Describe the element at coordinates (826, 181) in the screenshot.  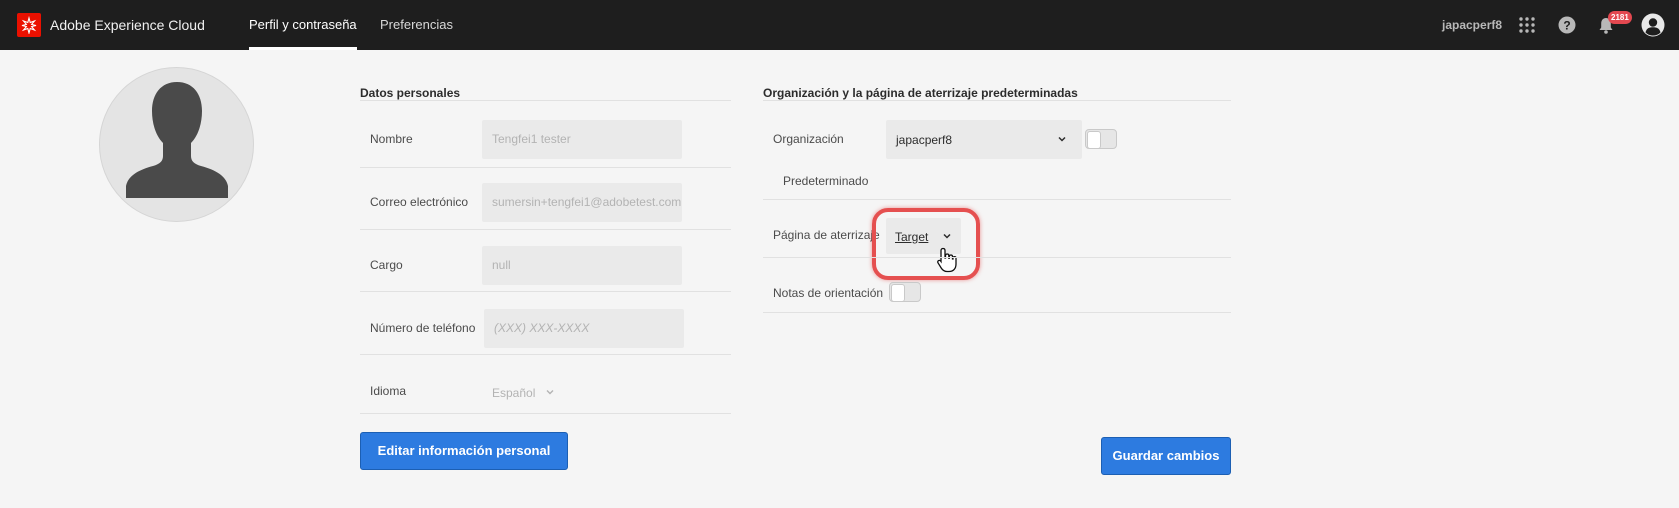
I see `default-label: Predeterminado` at that location.